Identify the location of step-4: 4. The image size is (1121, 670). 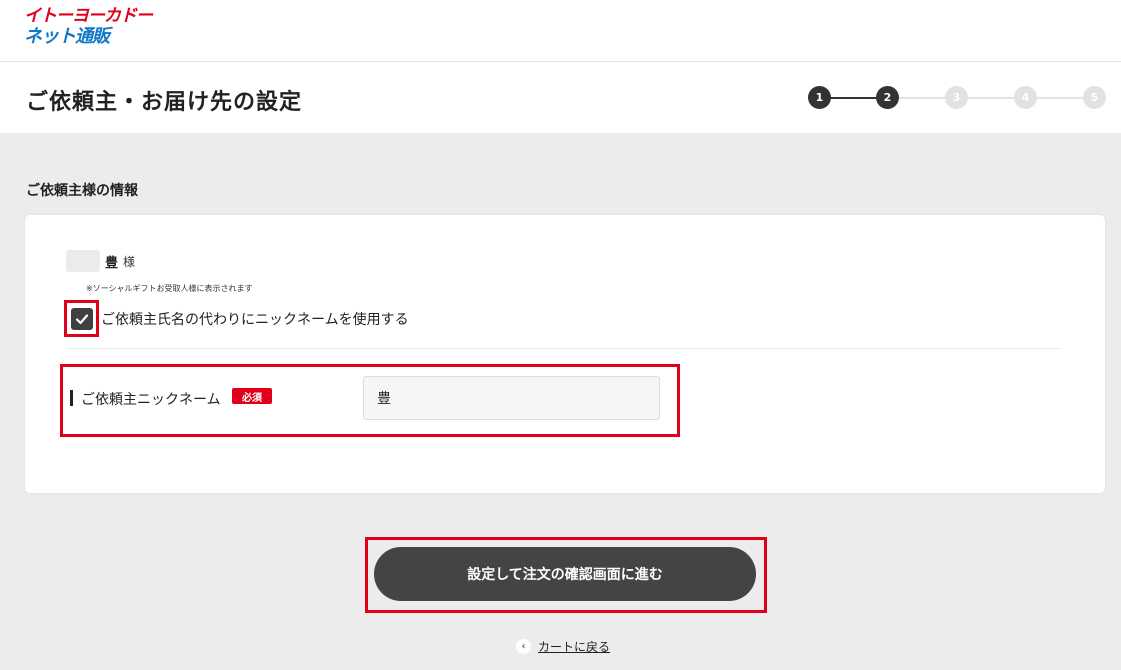
(1025, 97).